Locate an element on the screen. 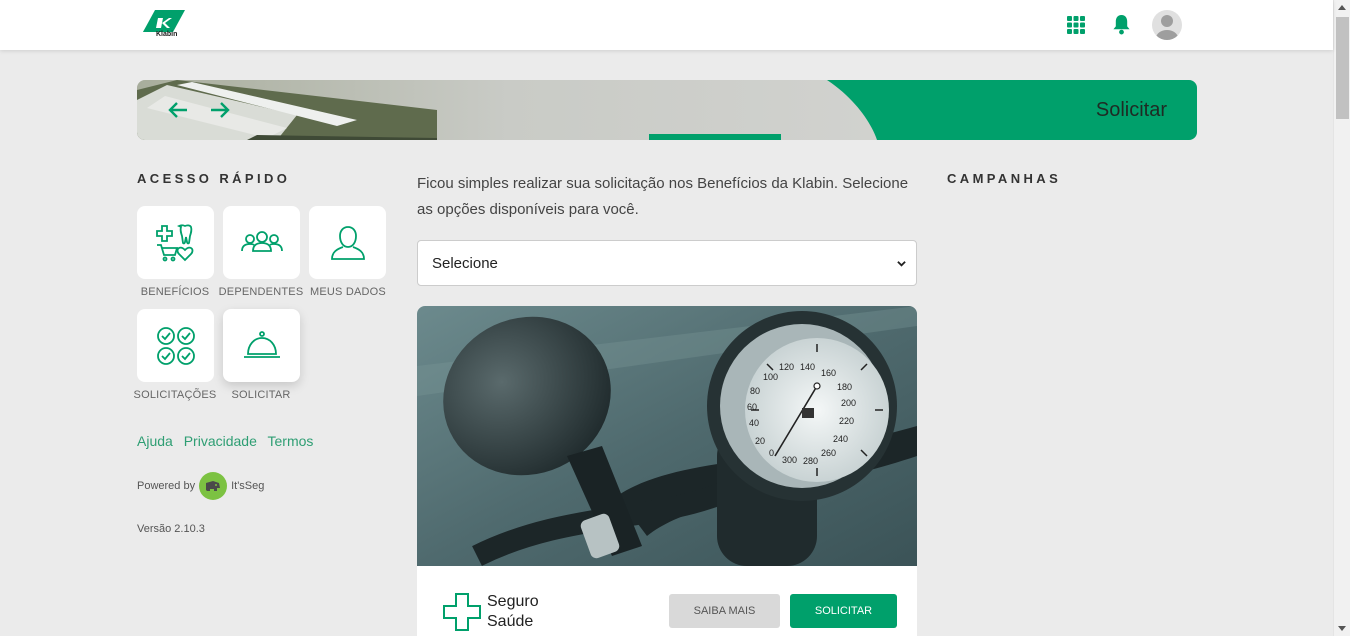 Image resolution: width=1350 pixels, height=636 pixels. dependents-icon is located at coordinates (261, 241).